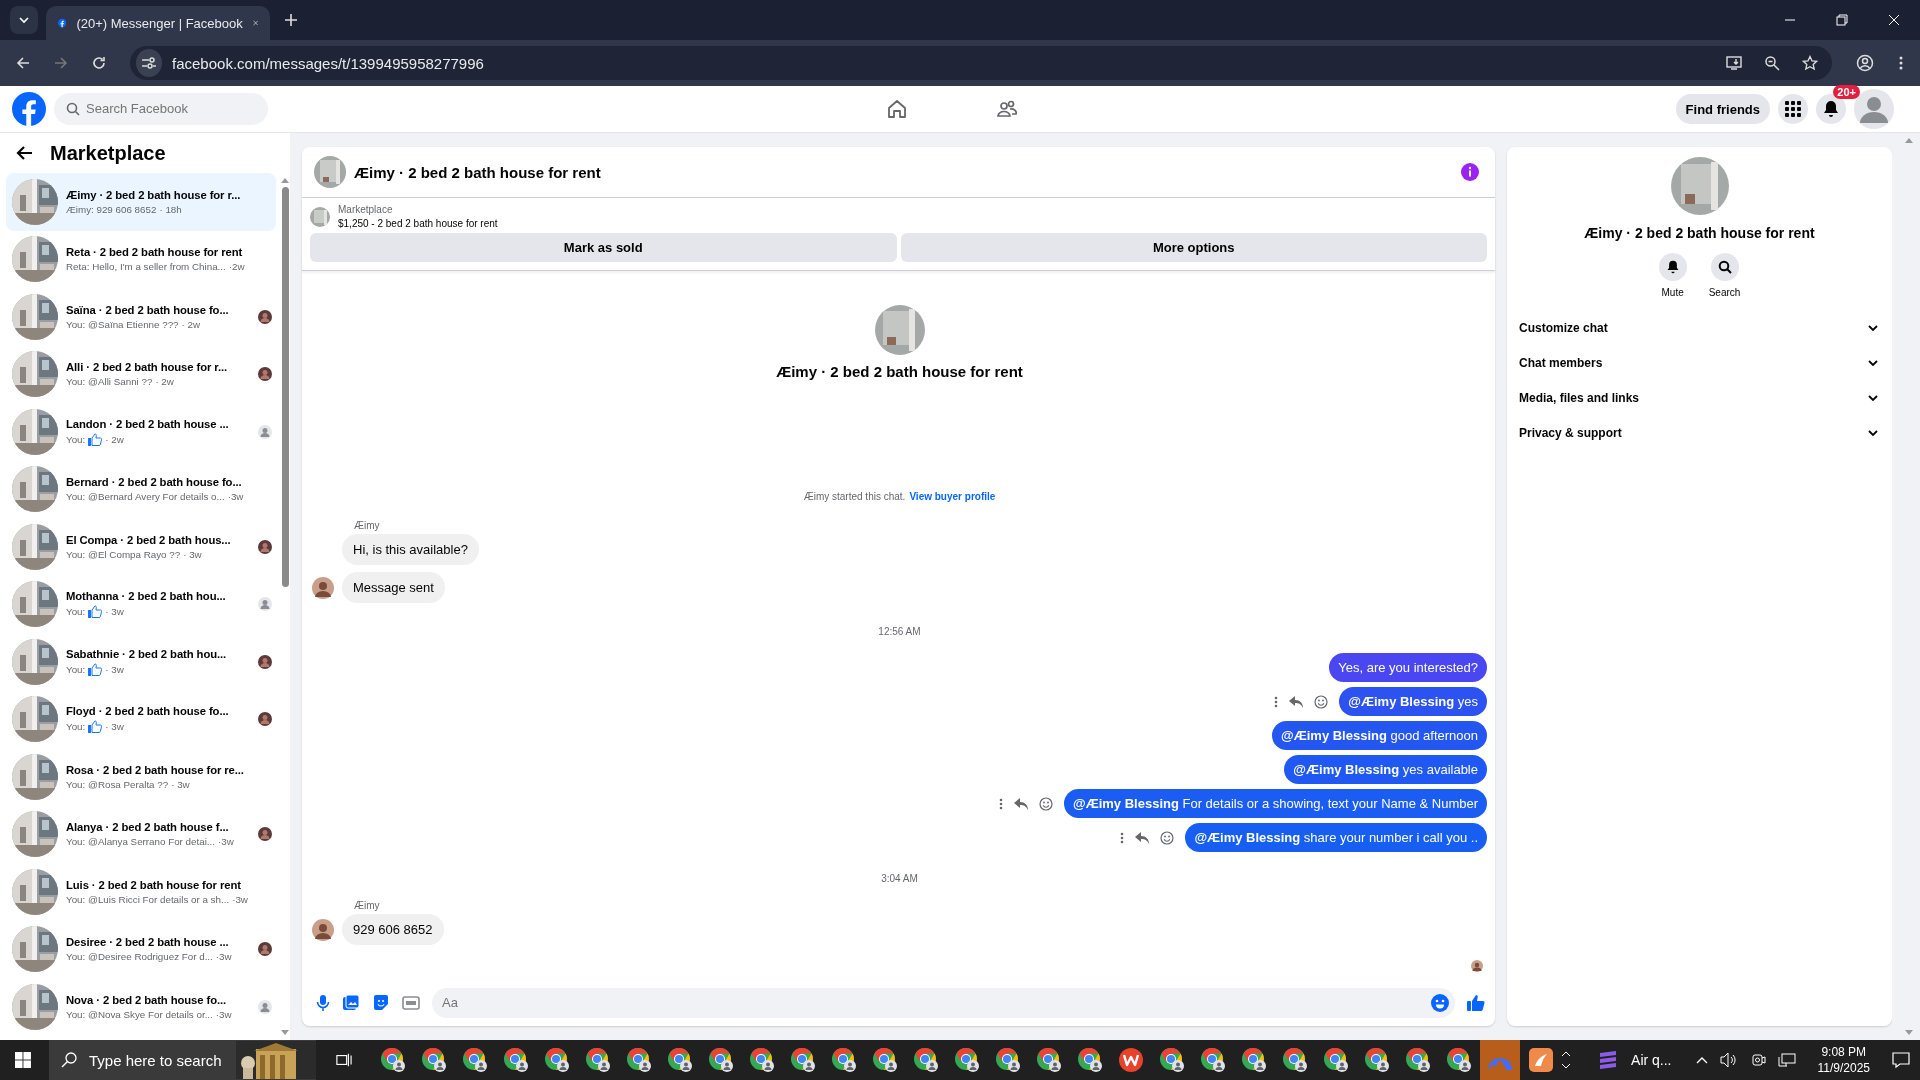  What do you see at coordinates (981, 63) in the screenshot?
I see `address-bar: facebook.com/messages/t/1399495958277996` at bounding box center [981, 63].